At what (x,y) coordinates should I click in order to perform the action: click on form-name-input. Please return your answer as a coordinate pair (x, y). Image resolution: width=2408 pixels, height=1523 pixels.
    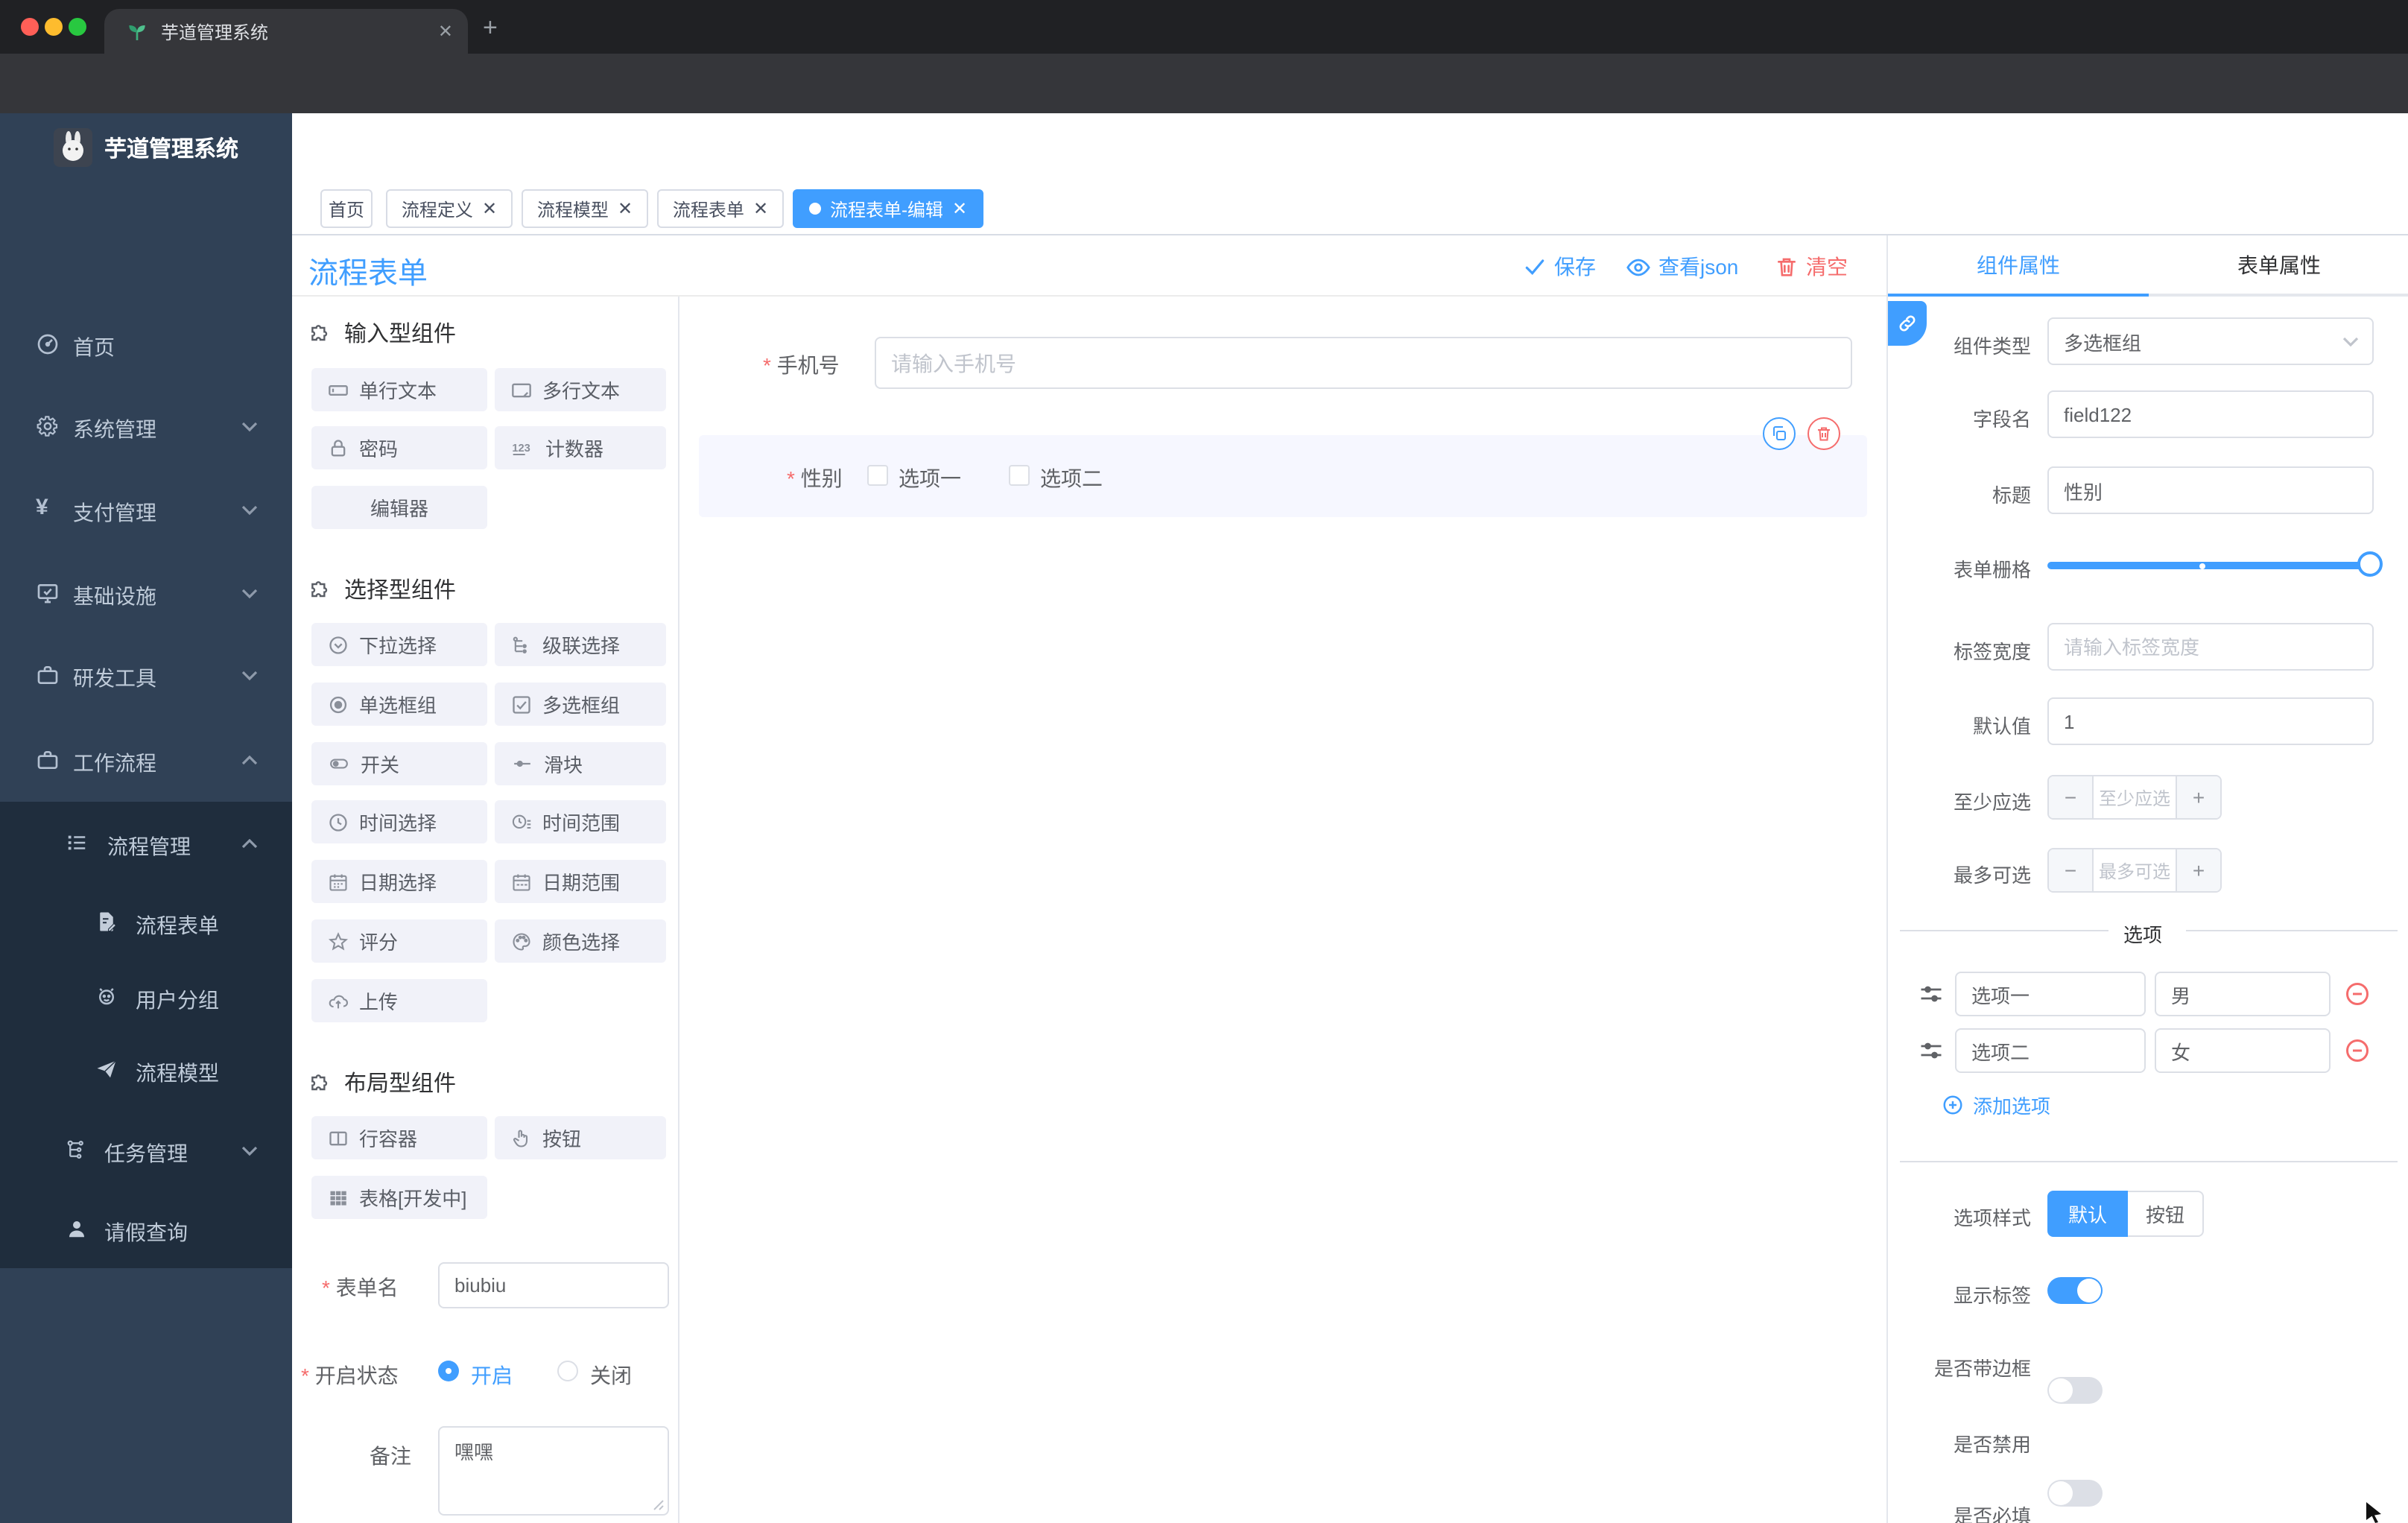
    Looking at the image, I should click on (553, 1285).